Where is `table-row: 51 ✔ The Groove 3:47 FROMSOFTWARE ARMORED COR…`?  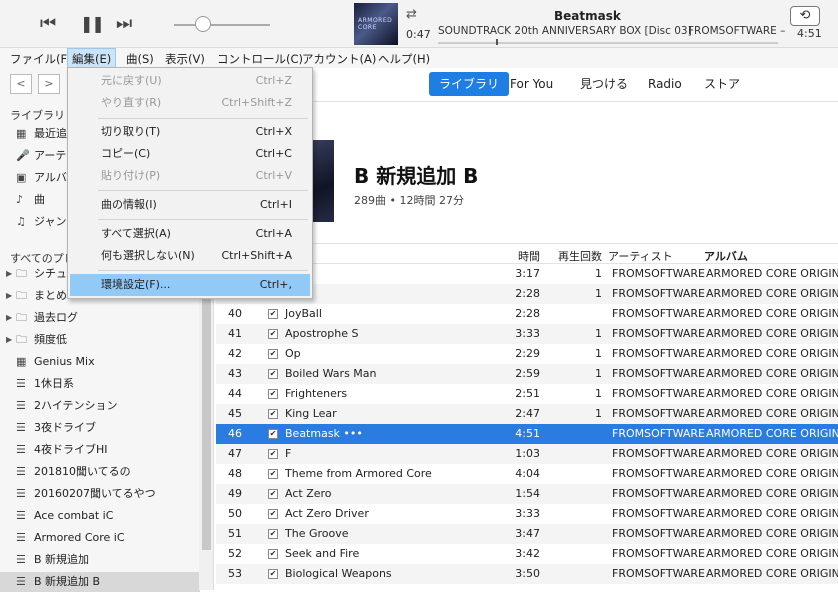
table-row: 51 ✔ The Groove 3:47 FROMSOFTWARE ARMORED COR… is located at coordinates (527, 534).